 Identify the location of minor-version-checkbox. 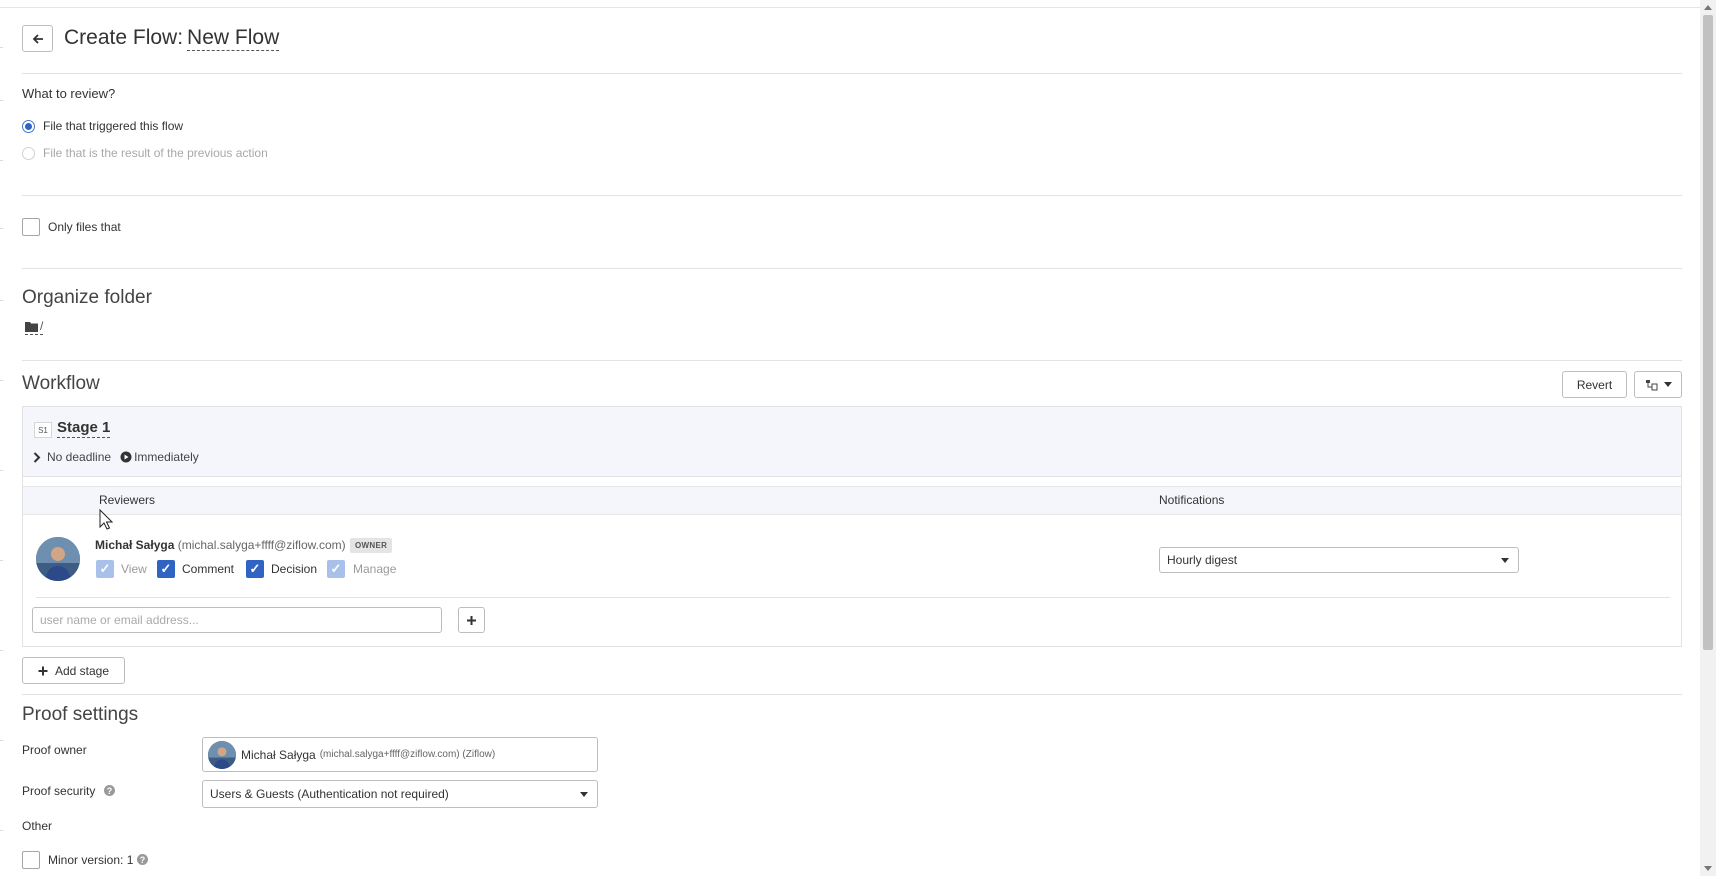
(31, 860).